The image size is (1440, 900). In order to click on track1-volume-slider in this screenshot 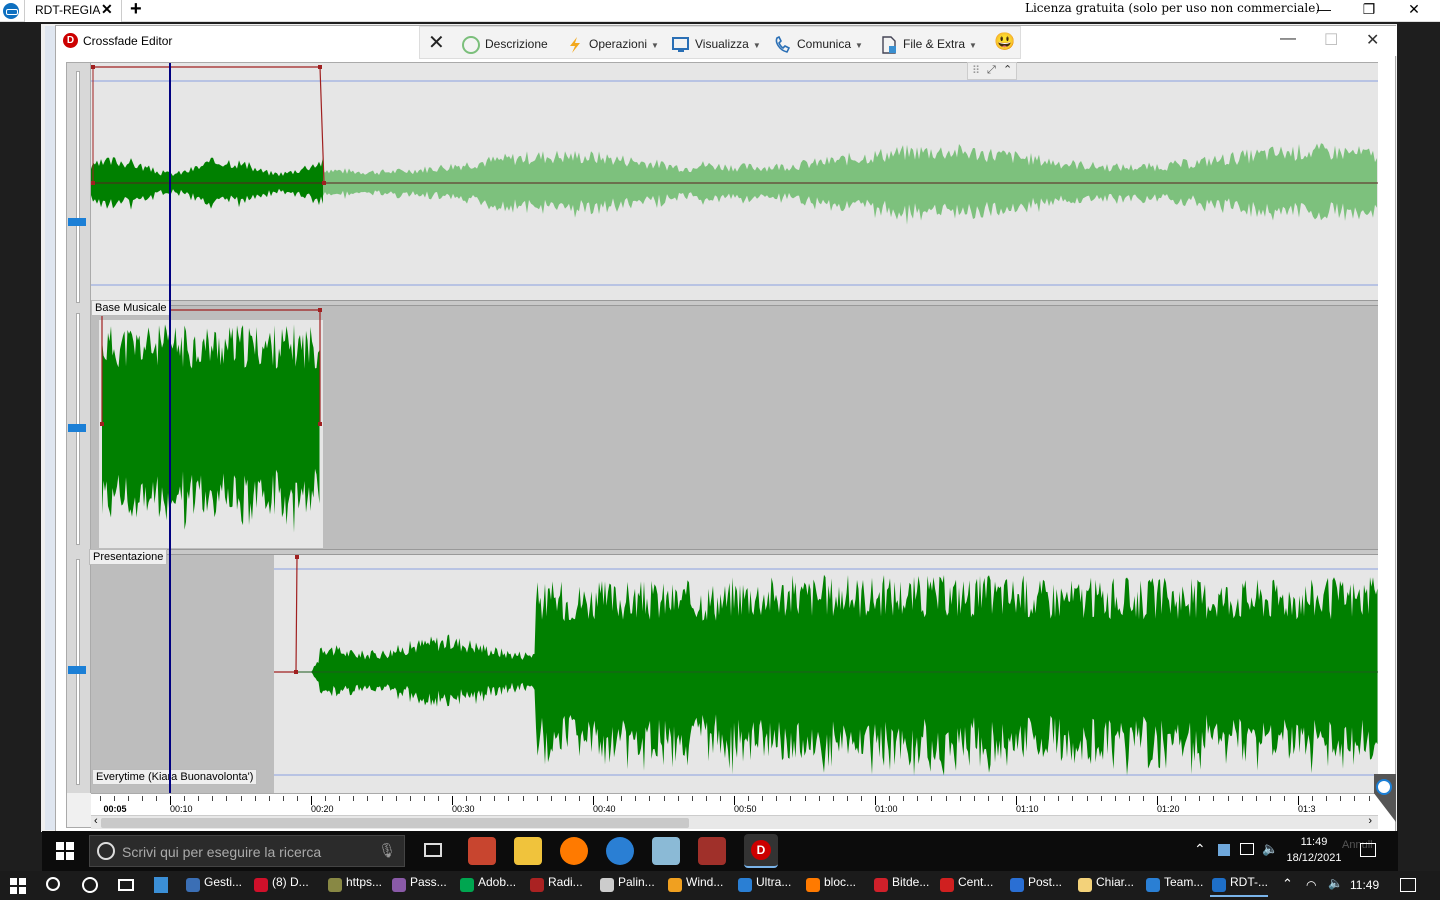, I will do `click(77, 187)`.